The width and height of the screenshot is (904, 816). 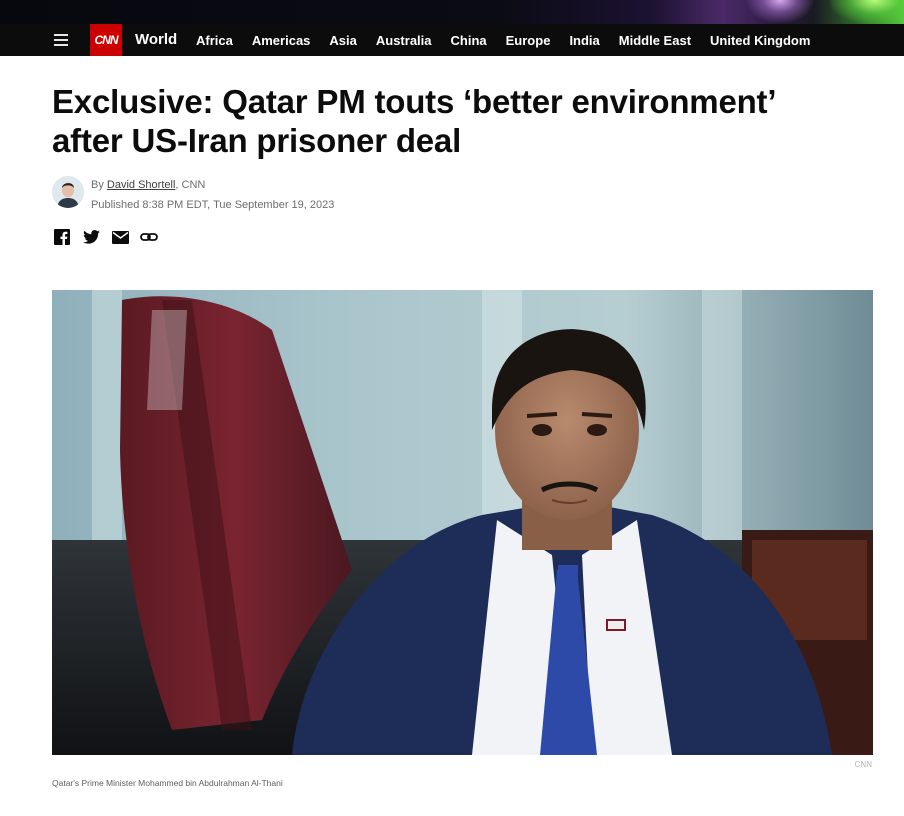 What do you see at coordinates (106, 40) in the screenshot?
I see `cnn-logo: CNN` at bounding box center [106, 40].